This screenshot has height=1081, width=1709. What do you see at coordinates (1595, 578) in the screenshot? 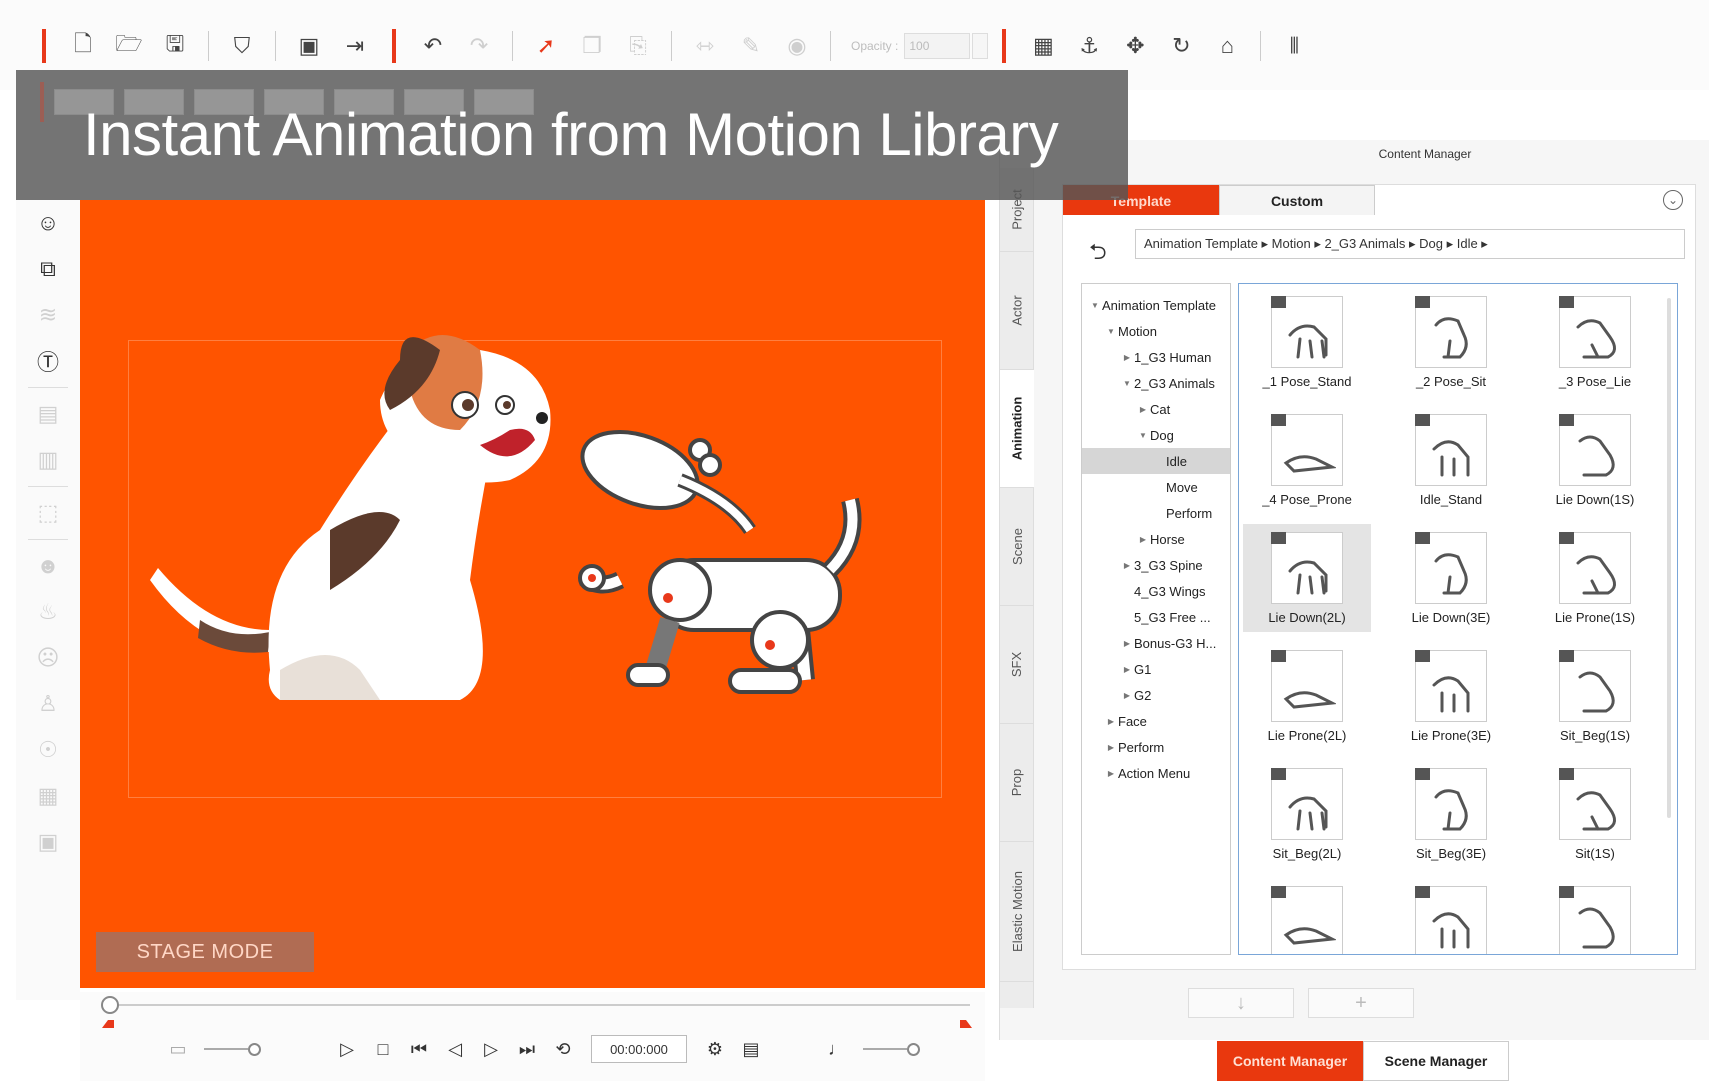
I see `motion-item: Lie Prone(1S)` at bounding box center [1595, 578].